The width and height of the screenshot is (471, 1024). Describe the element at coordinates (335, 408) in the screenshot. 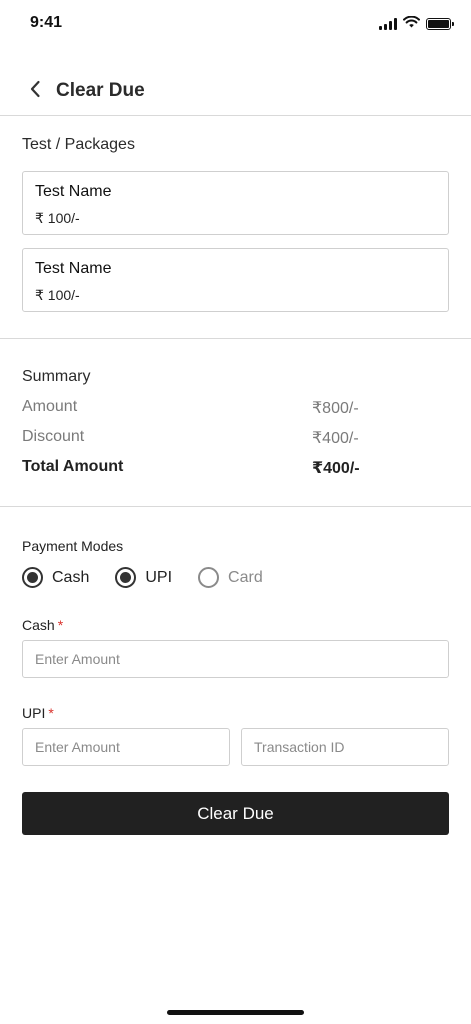

I see `amount-value: ₹800/-` at that location.